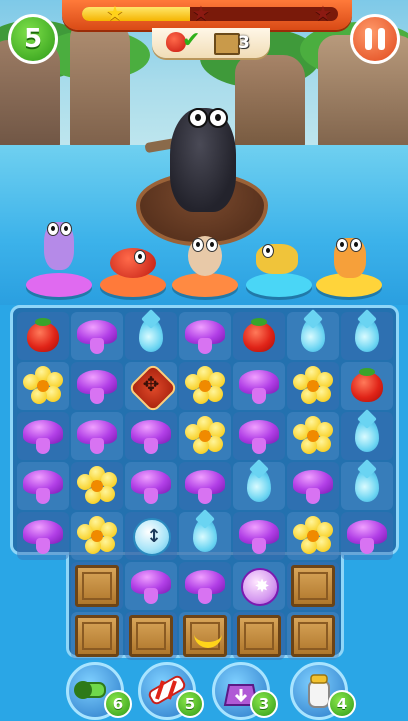 The height and width of the screenshot is (721, 408). I want to click on star-2-icon: ★, so click(201, 13).